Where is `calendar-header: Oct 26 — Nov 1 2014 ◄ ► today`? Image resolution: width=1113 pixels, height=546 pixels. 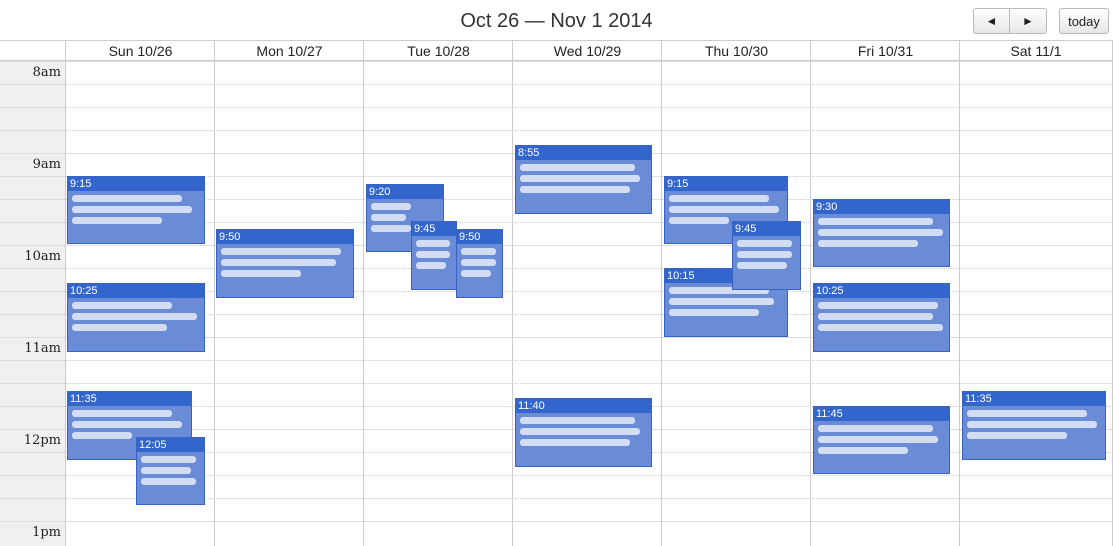 calendar-header: Oct 26 — Nov 1 2014 ◄ ► today is located at coordinates (556, 20).